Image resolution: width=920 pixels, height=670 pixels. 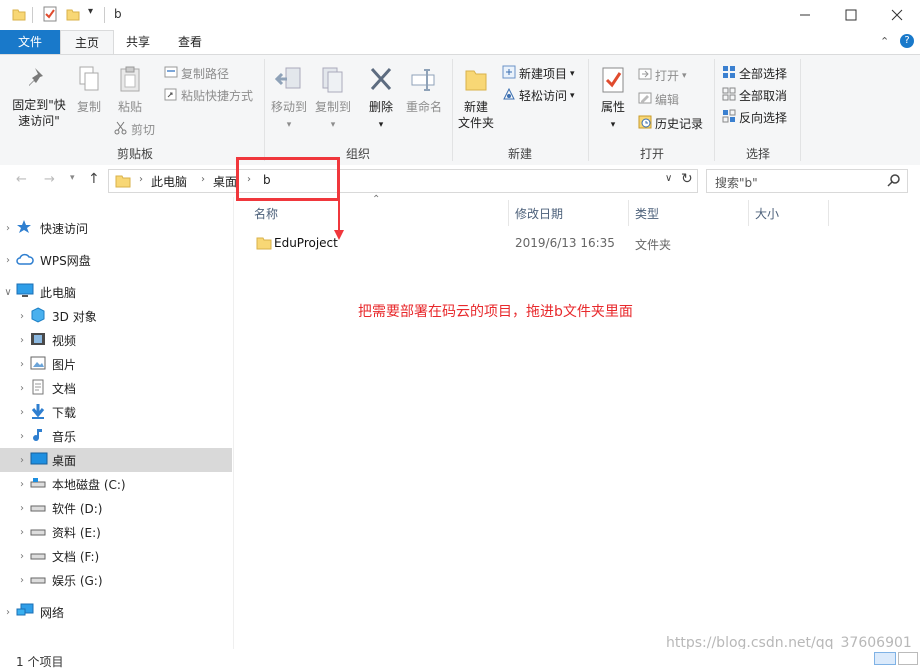 What do you see at coordinates (116, 460) in the screenshot?
I see `nav-desktop: › 桌面` at bounding box center [116, 460].